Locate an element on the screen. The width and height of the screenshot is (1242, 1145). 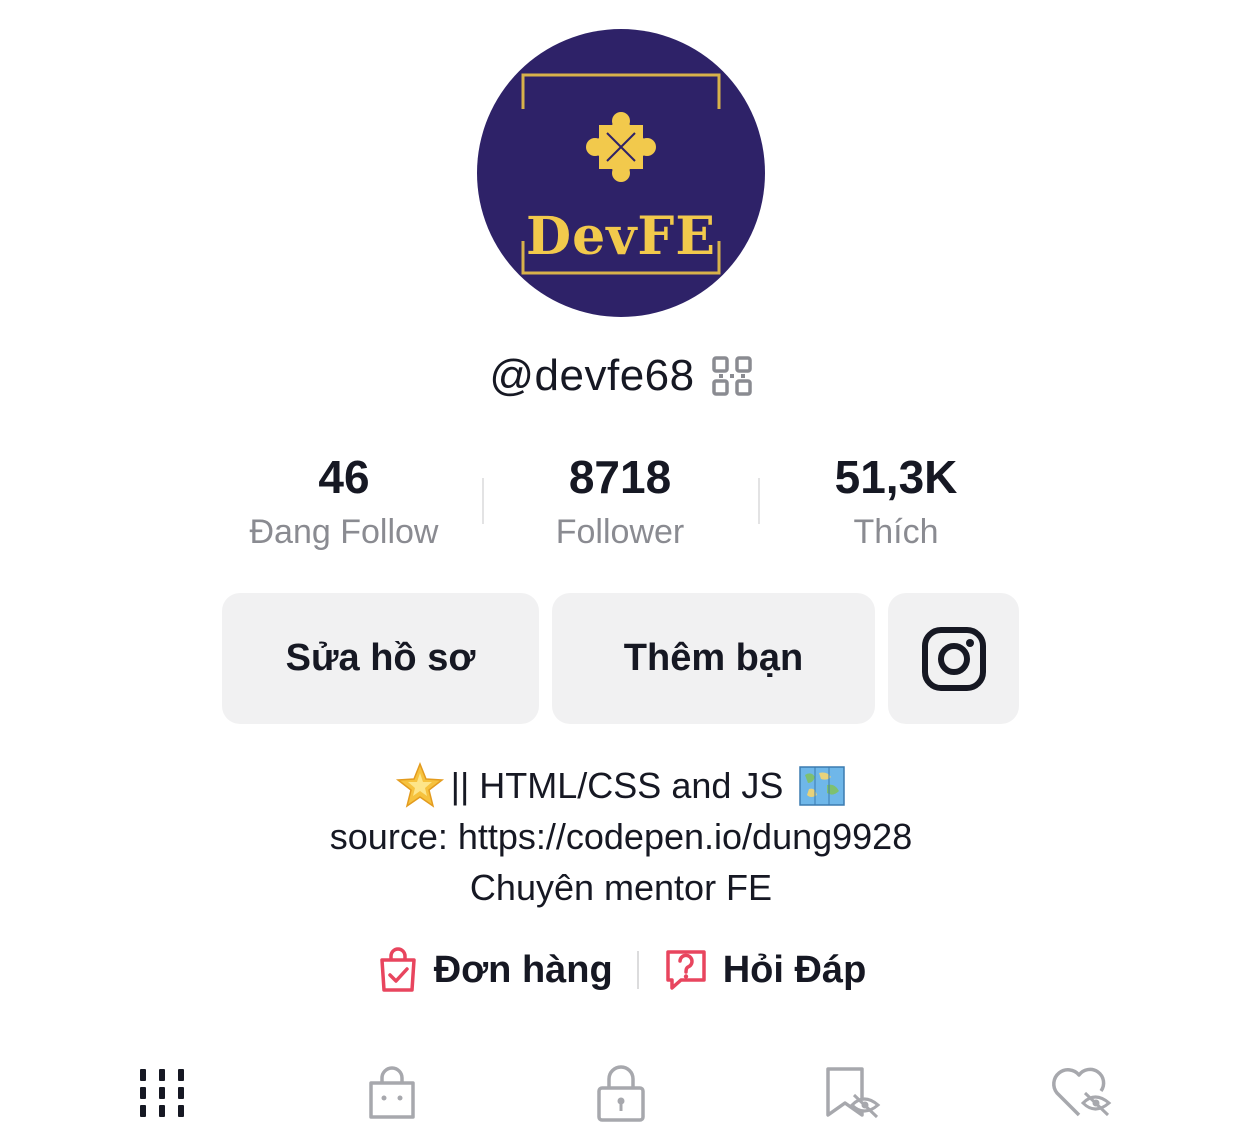
stat-following: 46 Đang Follow is located at coordinates (344, 503).